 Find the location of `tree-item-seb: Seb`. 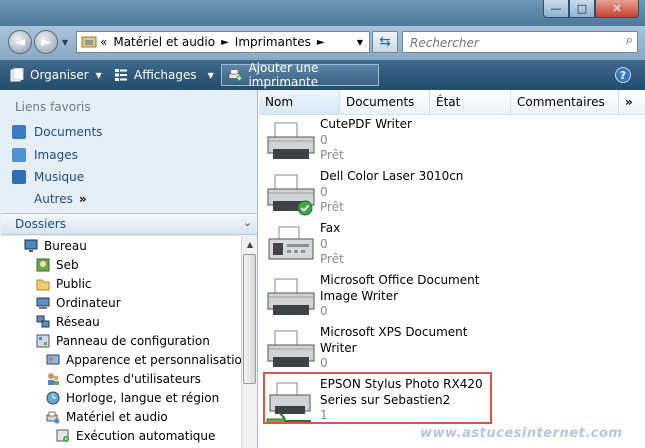

tree-item-seb: Seb is located at coordinates (57, 265).